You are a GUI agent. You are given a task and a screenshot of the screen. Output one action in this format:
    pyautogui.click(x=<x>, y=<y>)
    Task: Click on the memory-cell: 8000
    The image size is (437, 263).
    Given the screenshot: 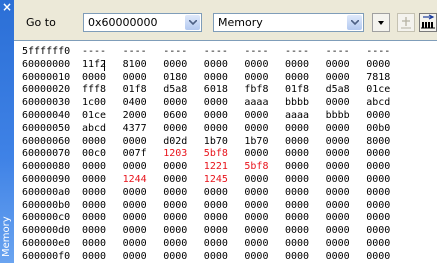 What is the action you would take?
    pyautogui.click(x=378, y=141)
    